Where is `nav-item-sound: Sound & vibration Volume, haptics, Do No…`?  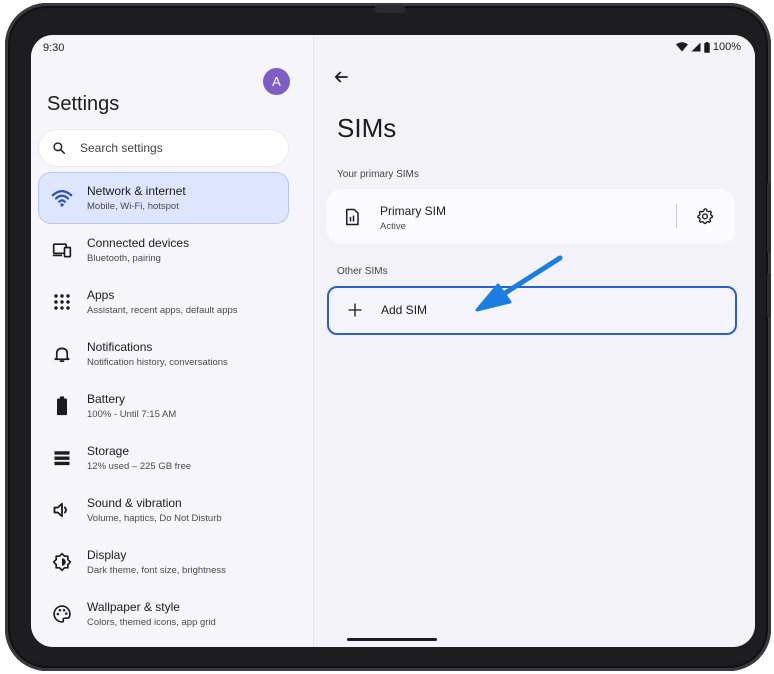 nav-item-sound: Sound & vibration Volume, haptics, Do No… is located at coordinates (163, 510).